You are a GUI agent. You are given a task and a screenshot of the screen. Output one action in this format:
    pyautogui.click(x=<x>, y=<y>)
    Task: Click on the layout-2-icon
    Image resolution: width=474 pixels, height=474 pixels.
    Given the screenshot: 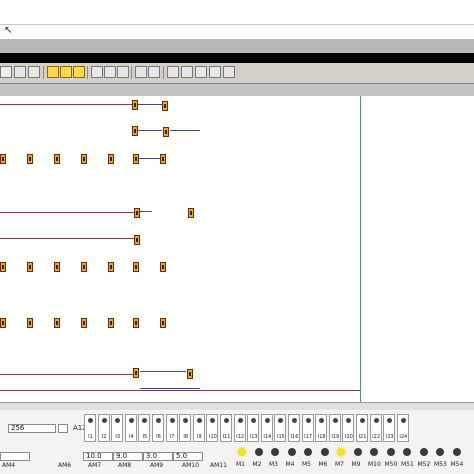 What is the action you would take?
    pyautogui.click(x=110, y=72)
    